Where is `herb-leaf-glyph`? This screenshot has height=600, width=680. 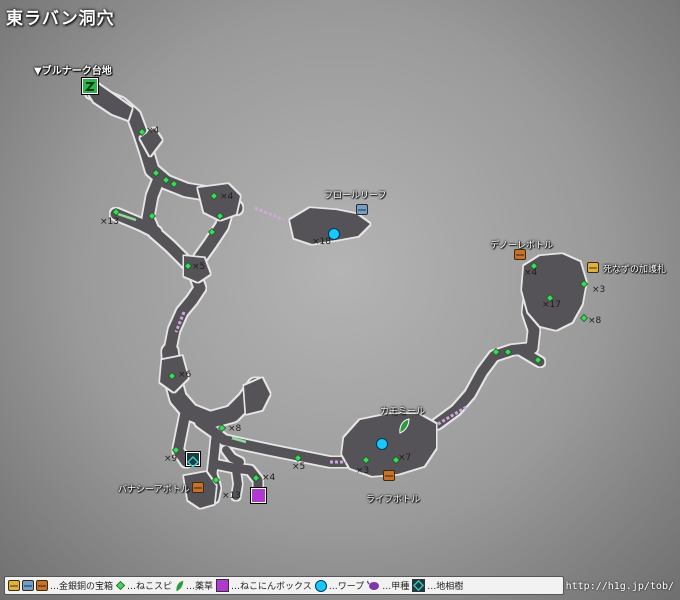 herb-leaf-glyph is located at coordinates (404, 426).